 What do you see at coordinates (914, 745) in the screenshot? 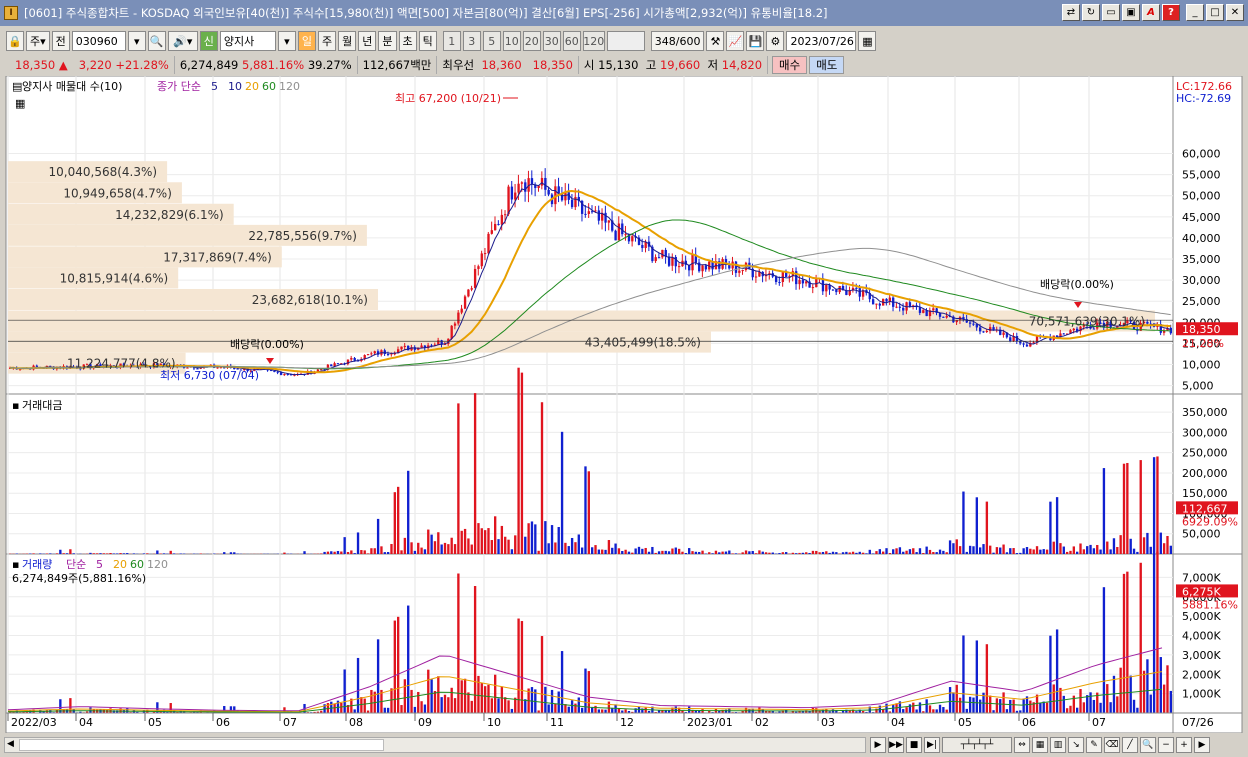
I see `stop-icon: ■` at bounding box center [914, 745].